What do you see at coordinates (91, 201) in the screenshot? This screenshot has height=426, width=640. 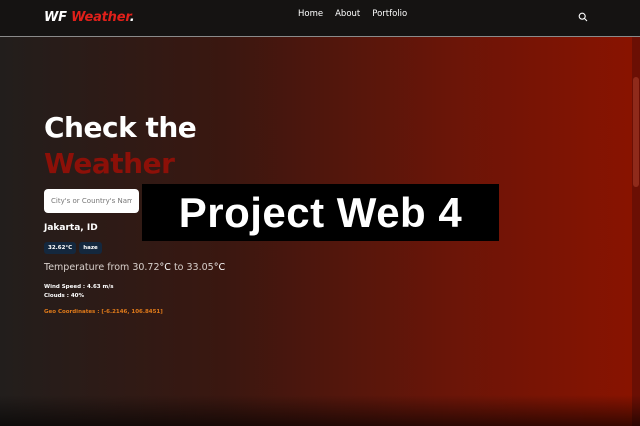 I see `city-search-input` at bounding box center [91, 201].